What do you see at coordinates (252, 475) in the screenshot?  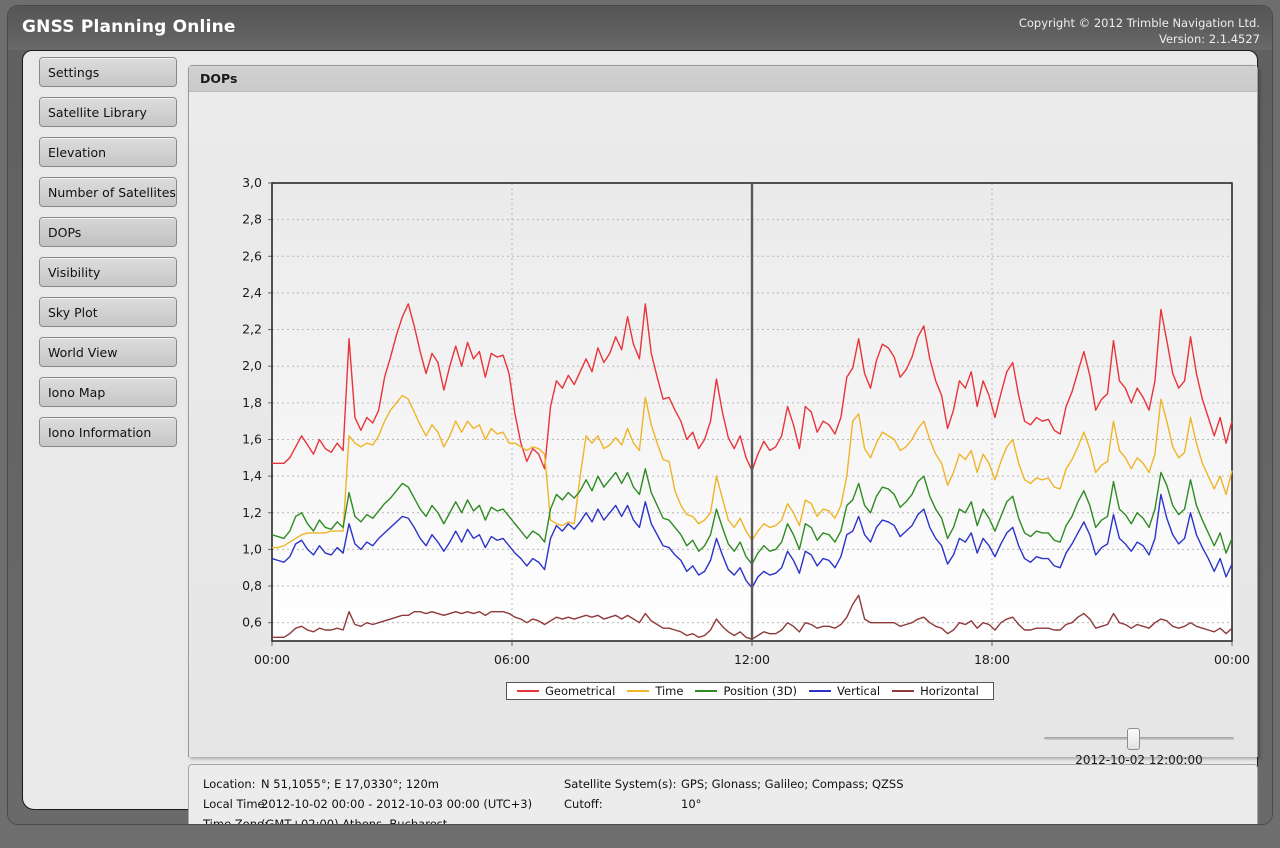 I see `y-axis-tick-label: 1,4` at bounding box center [252, 475].